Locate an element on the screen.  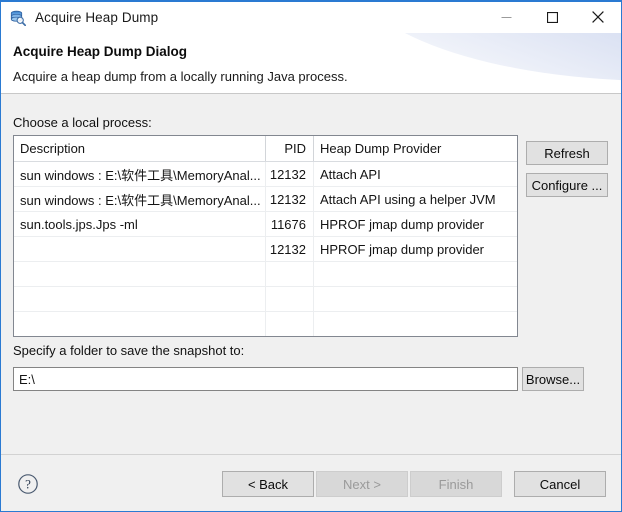
window-controls is located at coordinates (552, 17).